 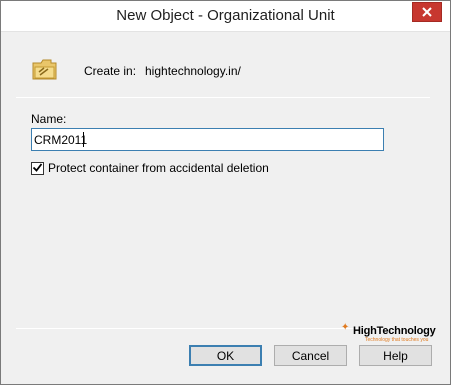 I want to click on ok-button: OK, so click(x=225, y=355).